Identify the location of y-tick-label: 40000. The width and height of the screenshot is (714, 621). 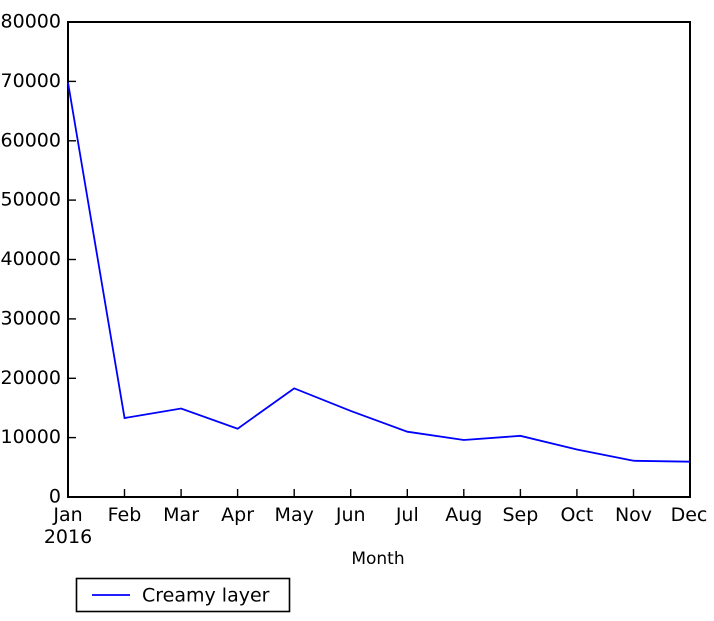
(31, 259).